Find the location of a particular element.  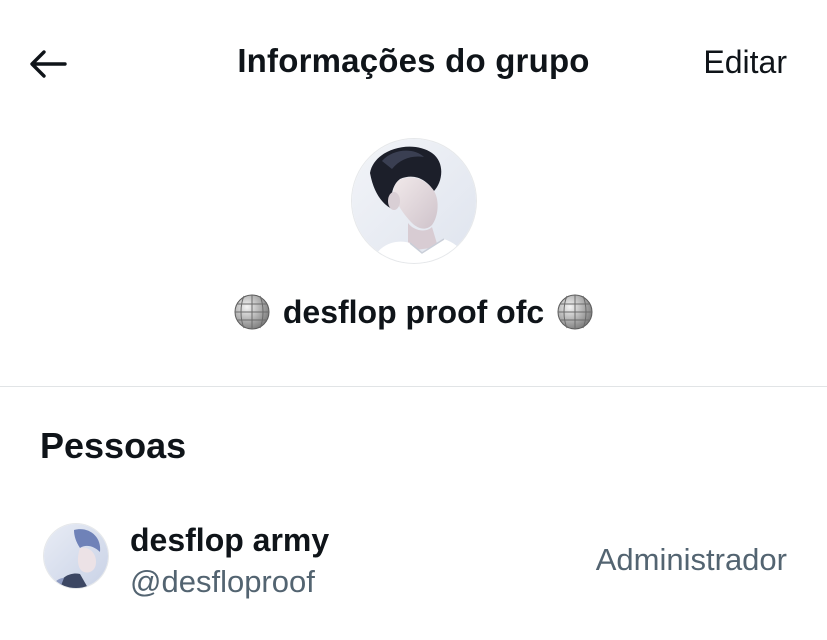

edit-button: Editar is located at coordinates (745, 62).